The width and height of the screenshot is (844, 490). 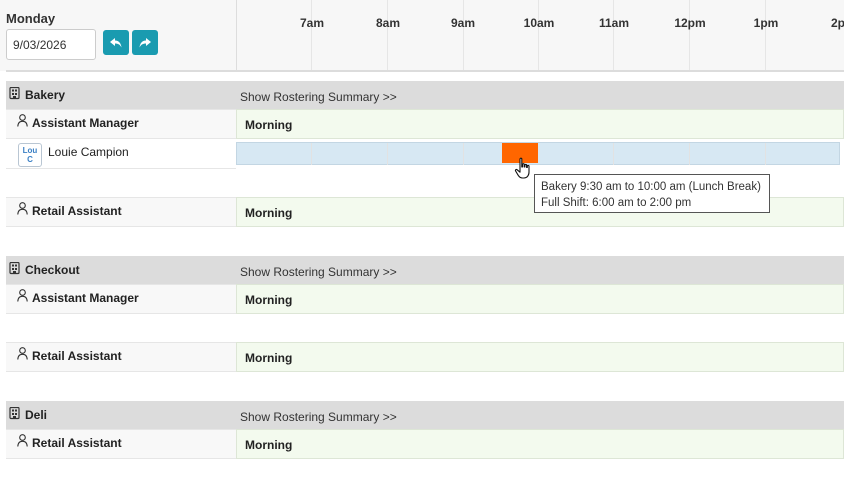 What do you see at coordinates (522, 168) in the screenshot?
I see `hand-pointer-icon` at bounding box center [522, 168].